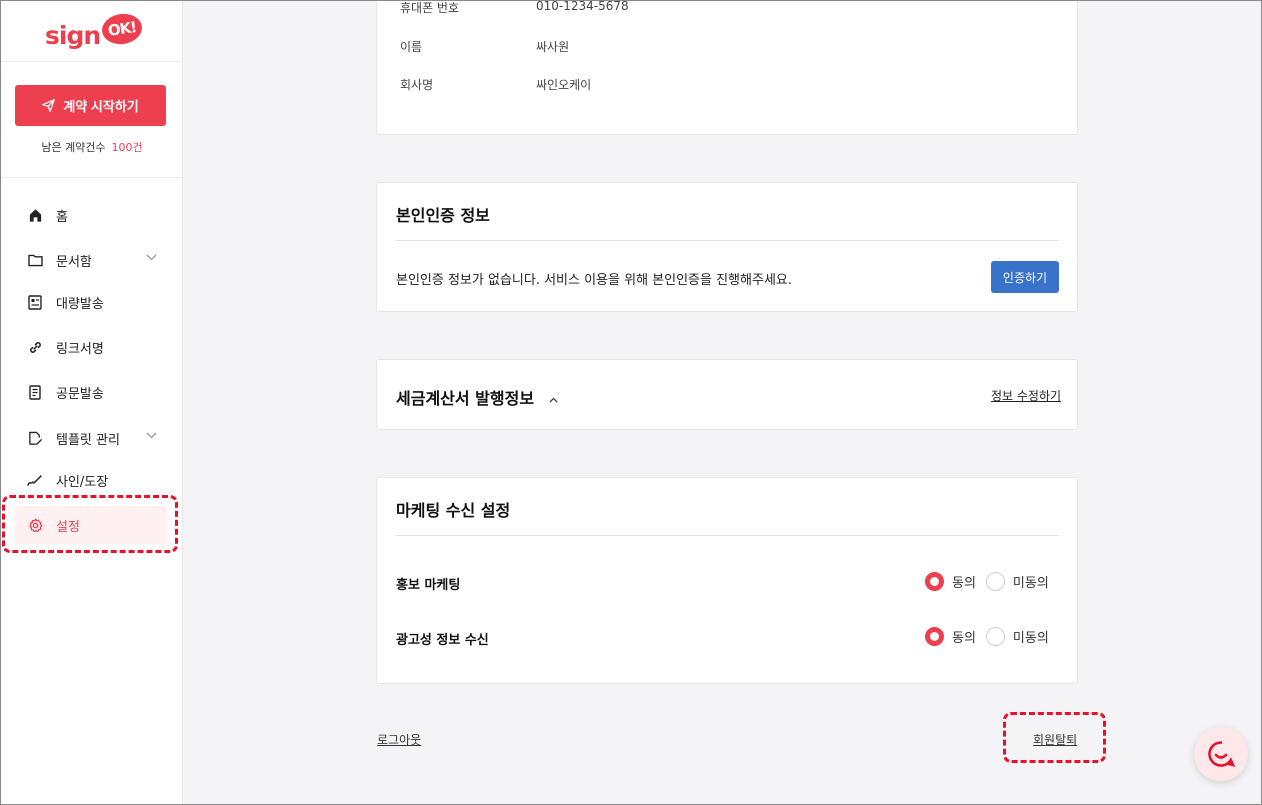 The height and width of the screenshot is (805, 1262). I want to click on link-icon, so click(35, 347).